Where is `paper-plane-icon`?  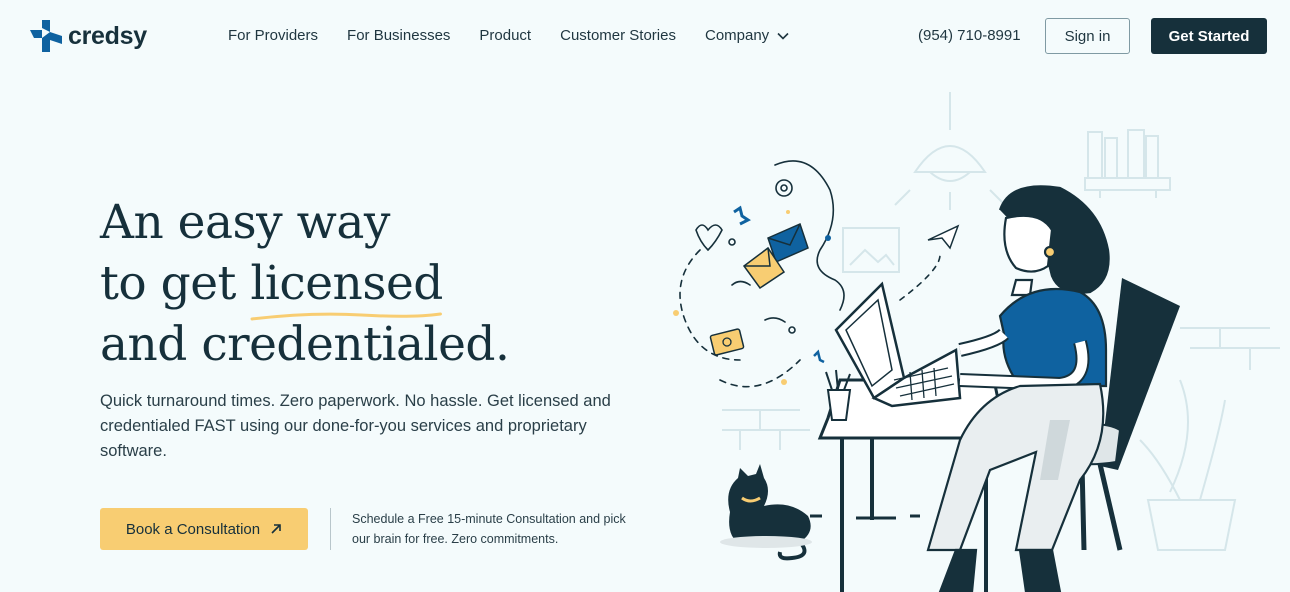 paper-plane-icon is located at coordinates (943, 237).